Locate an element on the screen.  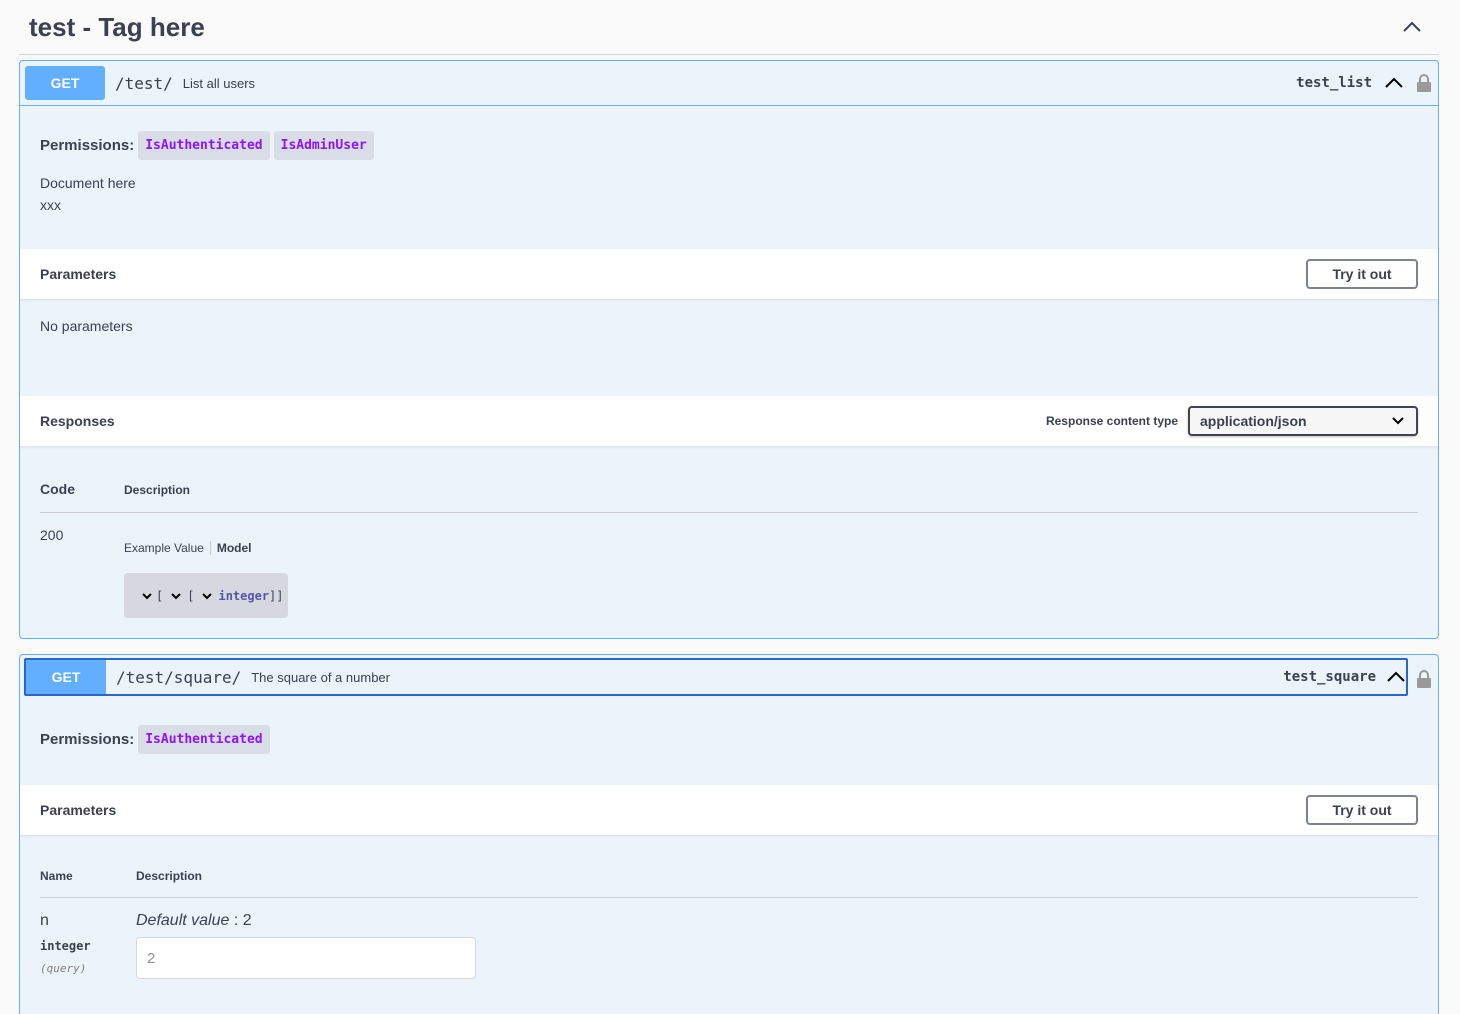
no-parameters-text: No parameters is located at coordinates (86, 326).